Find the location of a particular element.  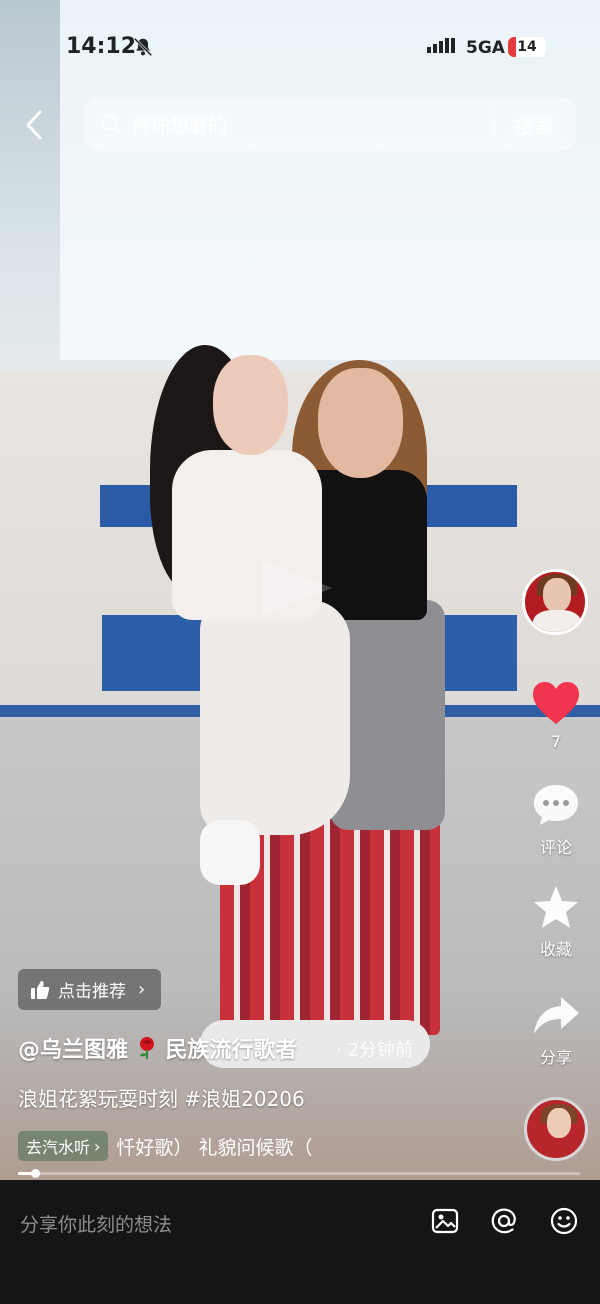

image-icon is located at coordinates (445, 1221).